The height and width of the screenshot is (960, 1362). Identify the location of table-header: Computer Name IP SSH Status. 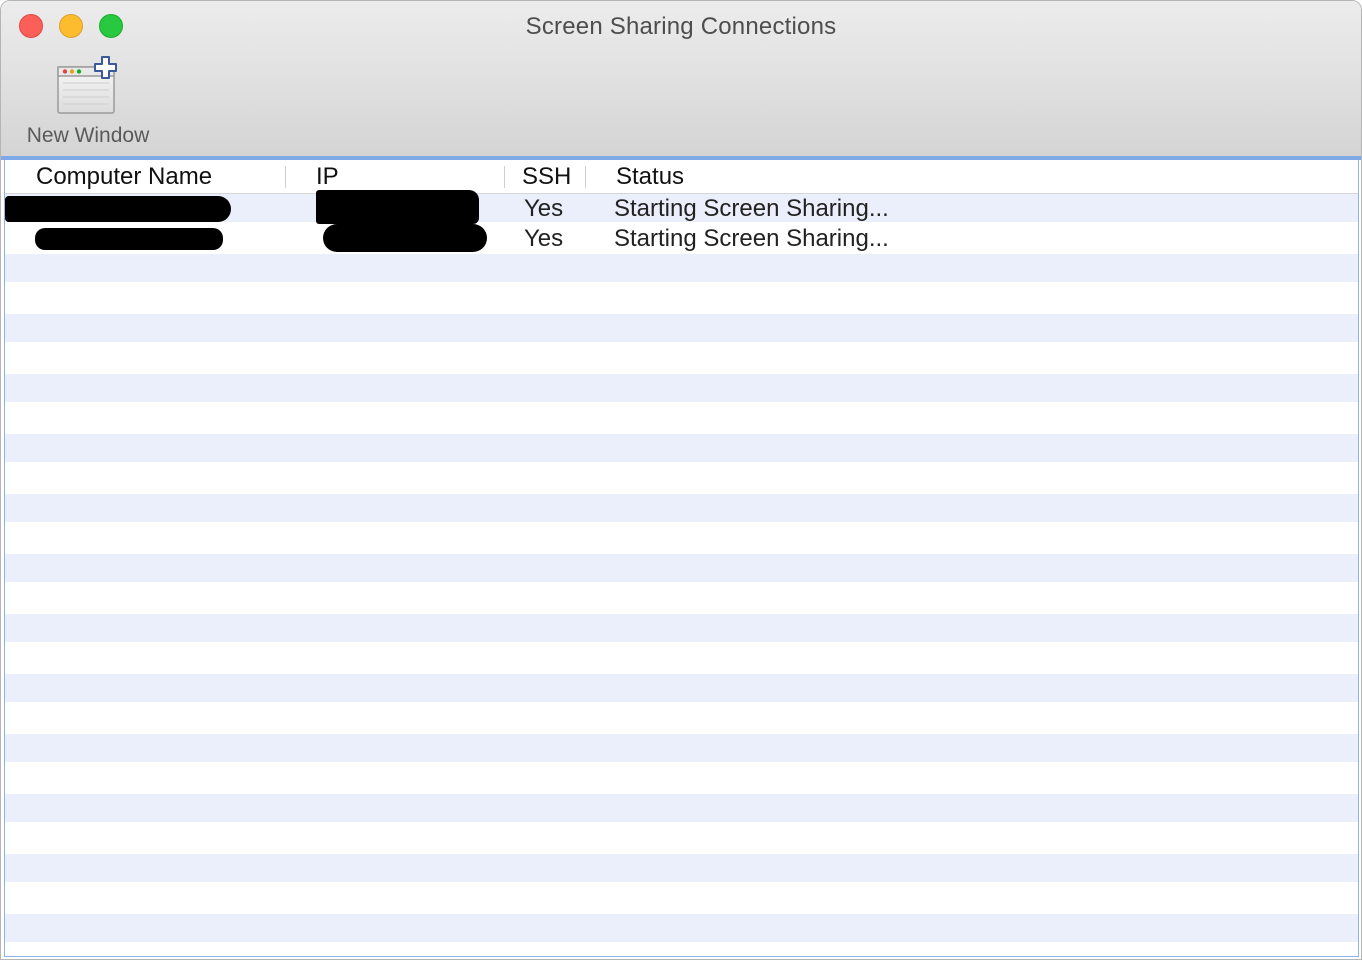
(681, 177).